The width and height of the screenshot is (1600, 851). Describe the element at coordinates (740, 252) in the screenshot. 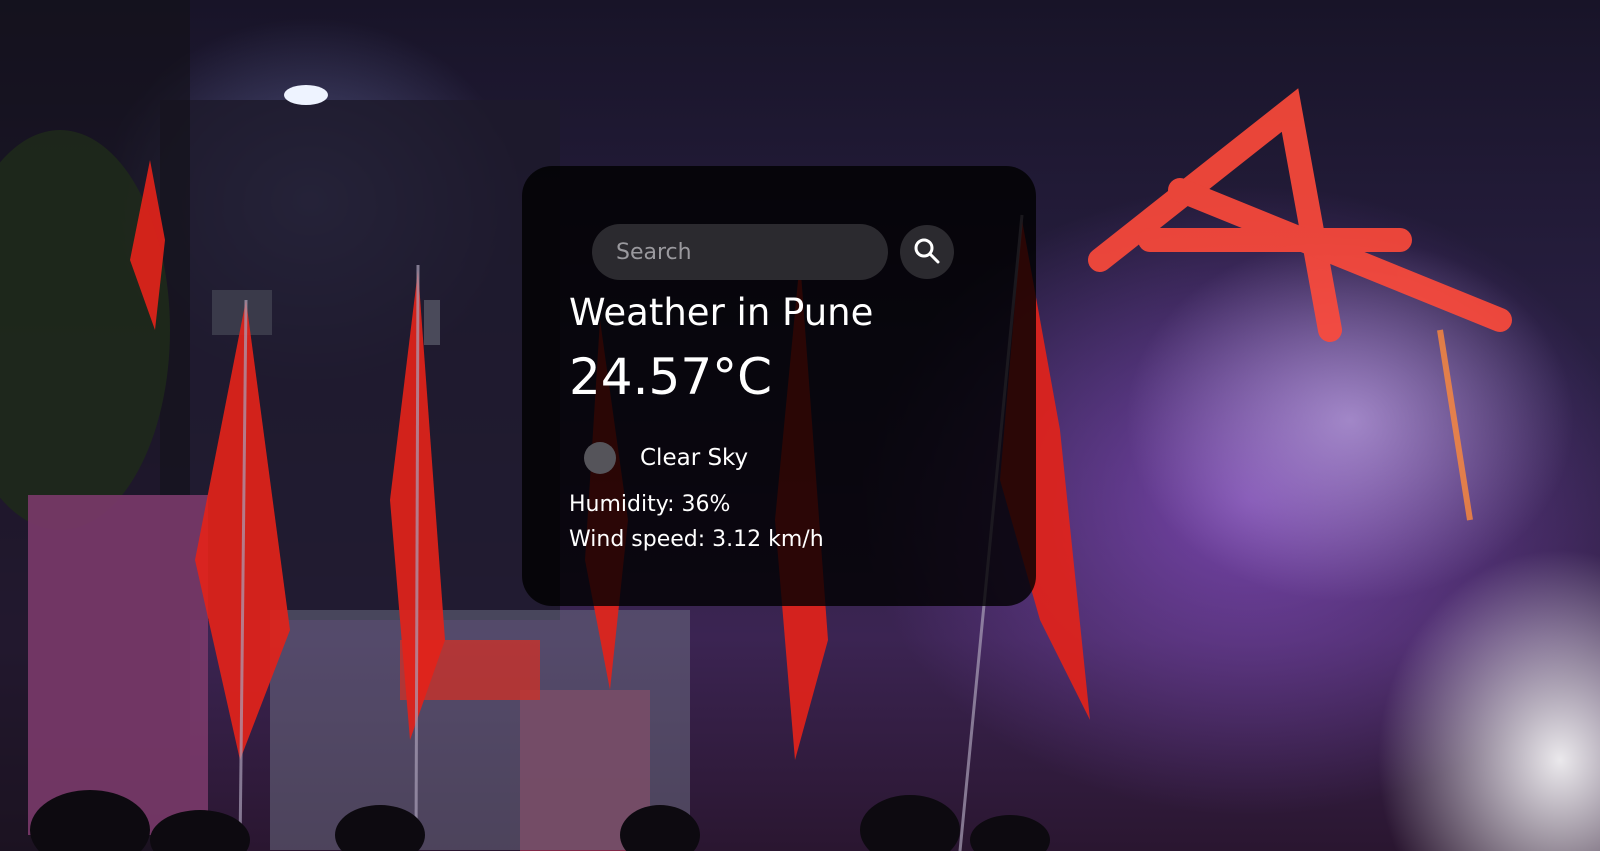

I see `search-input` at that location.